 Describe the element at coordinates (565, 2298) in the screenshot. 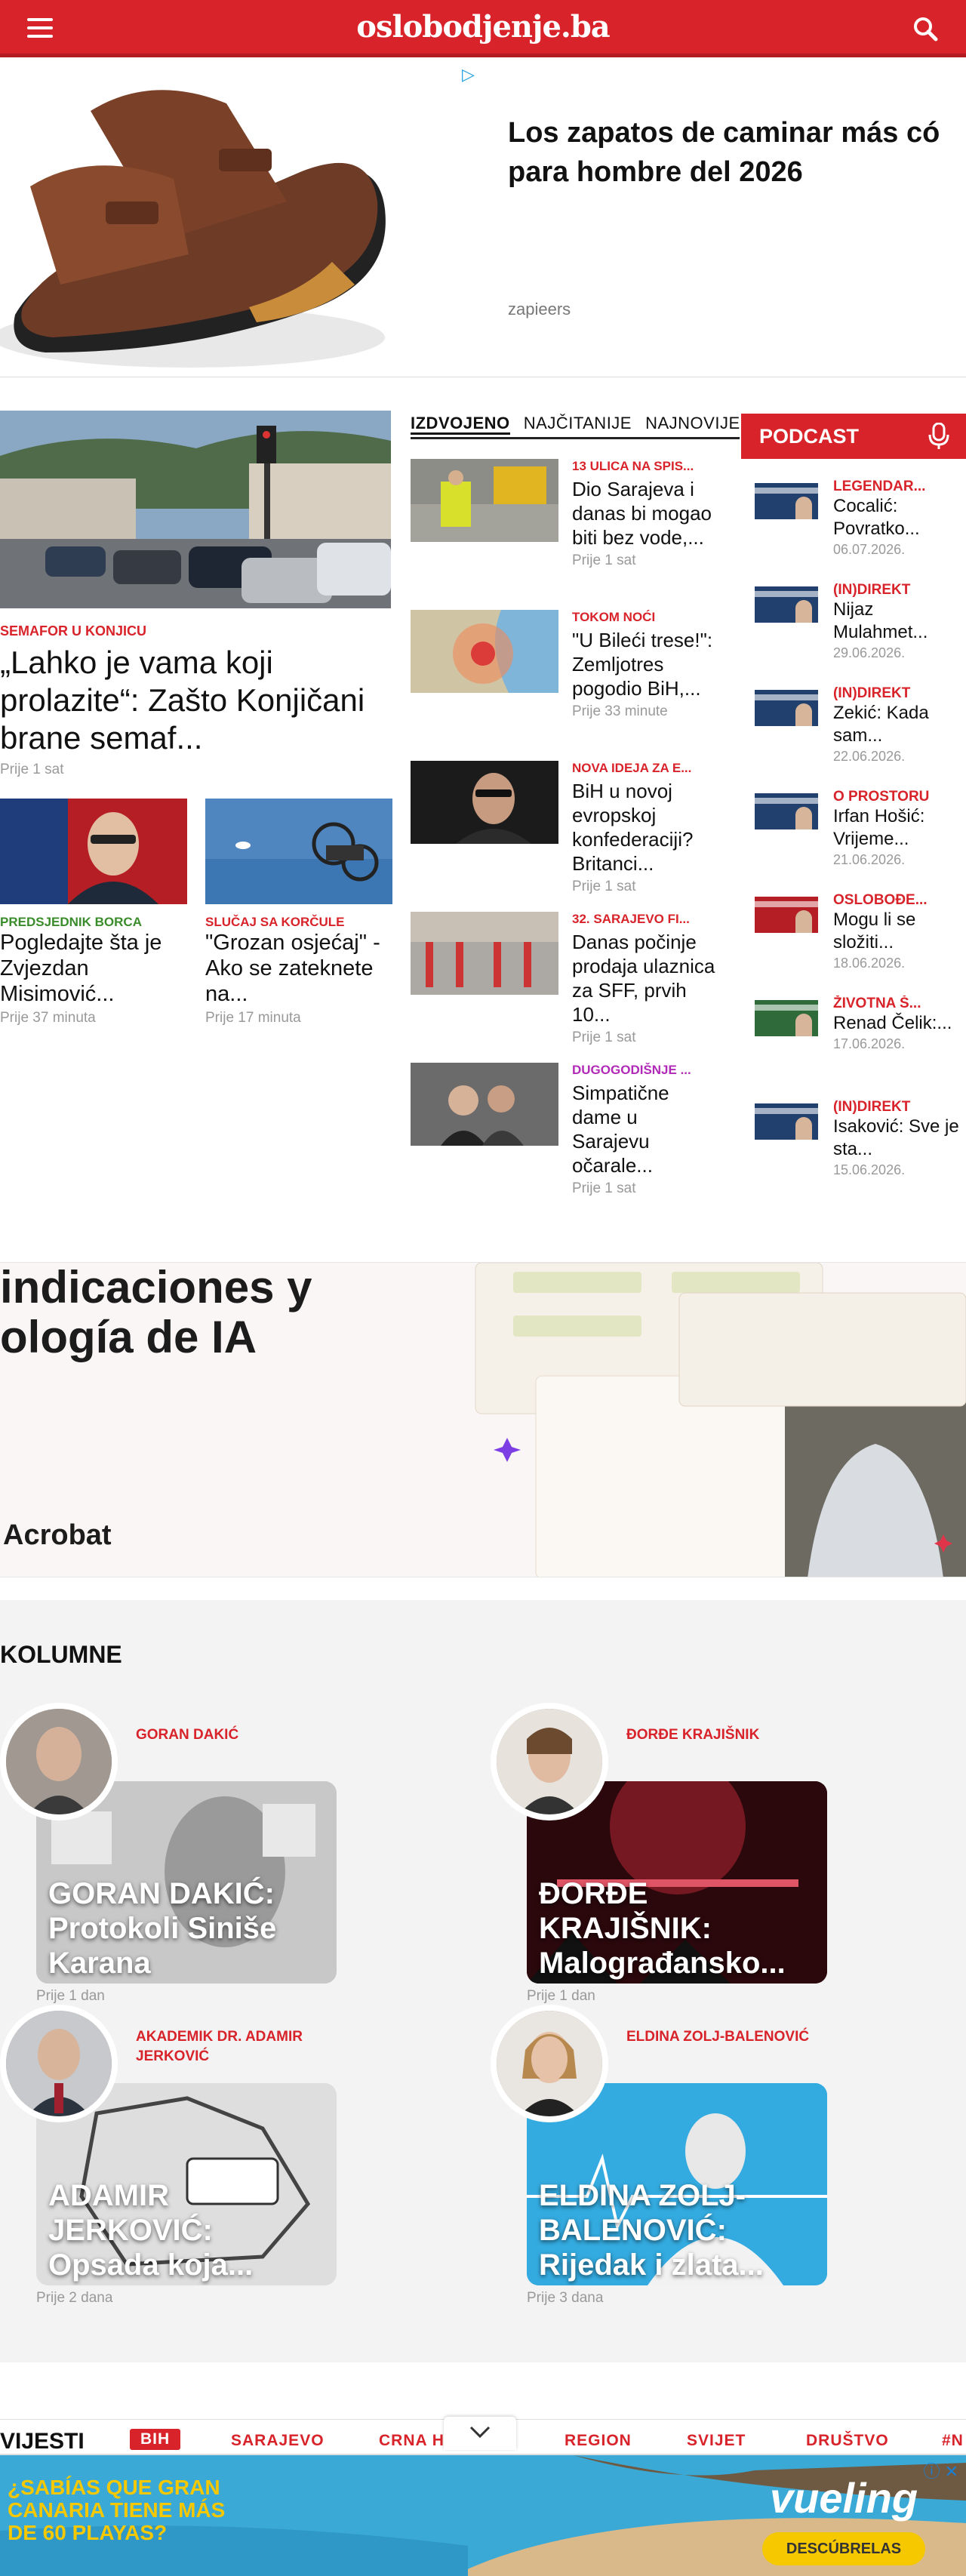

I see `column-time: Prije 3 dana` at that location.